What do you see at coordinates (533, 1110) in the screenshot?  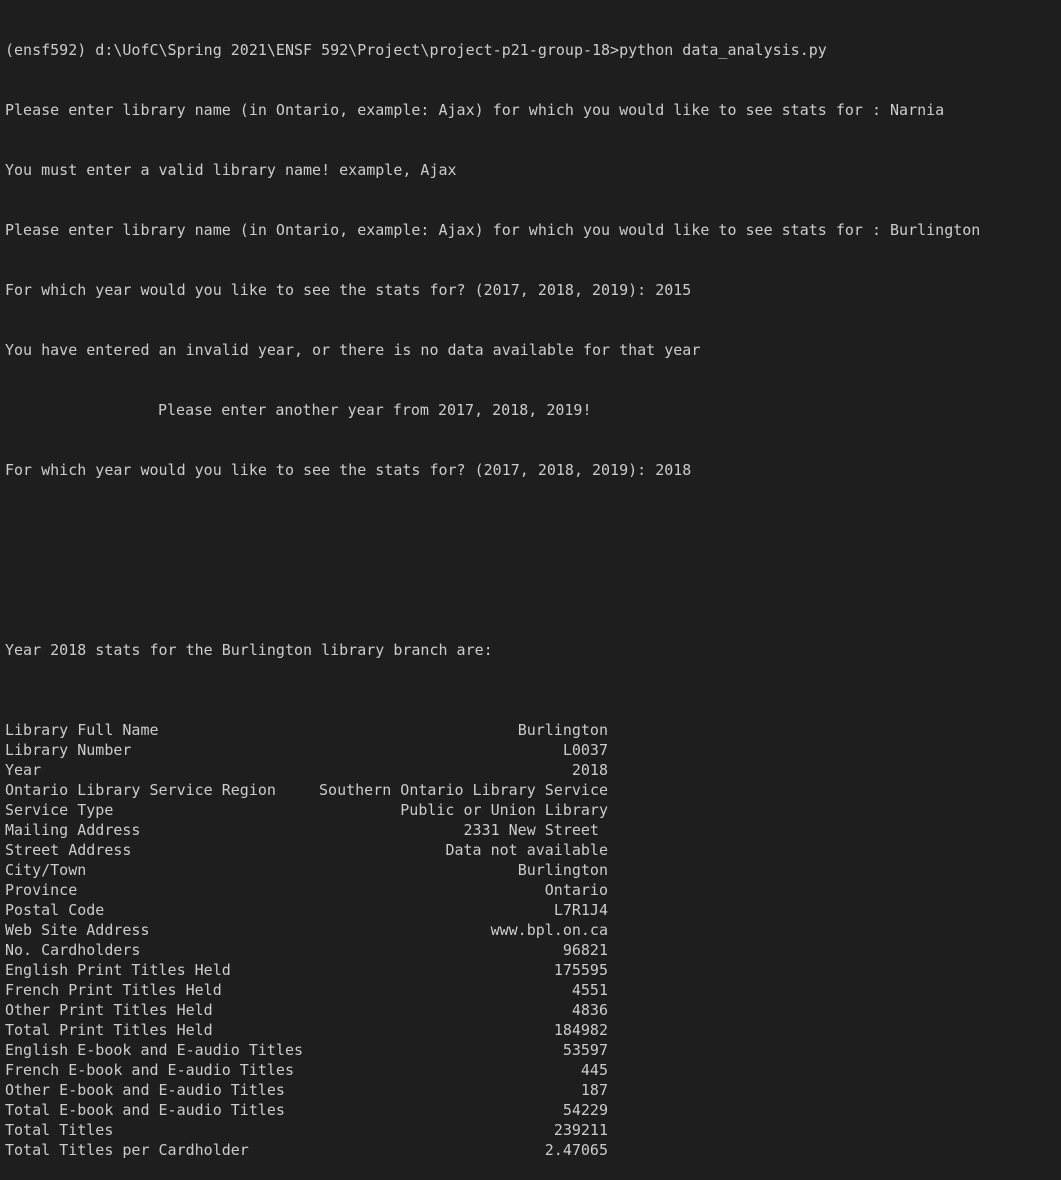 I see `stat-row: Total E-book and E-audio Titles 54229` at bounding box center [533, 1110].